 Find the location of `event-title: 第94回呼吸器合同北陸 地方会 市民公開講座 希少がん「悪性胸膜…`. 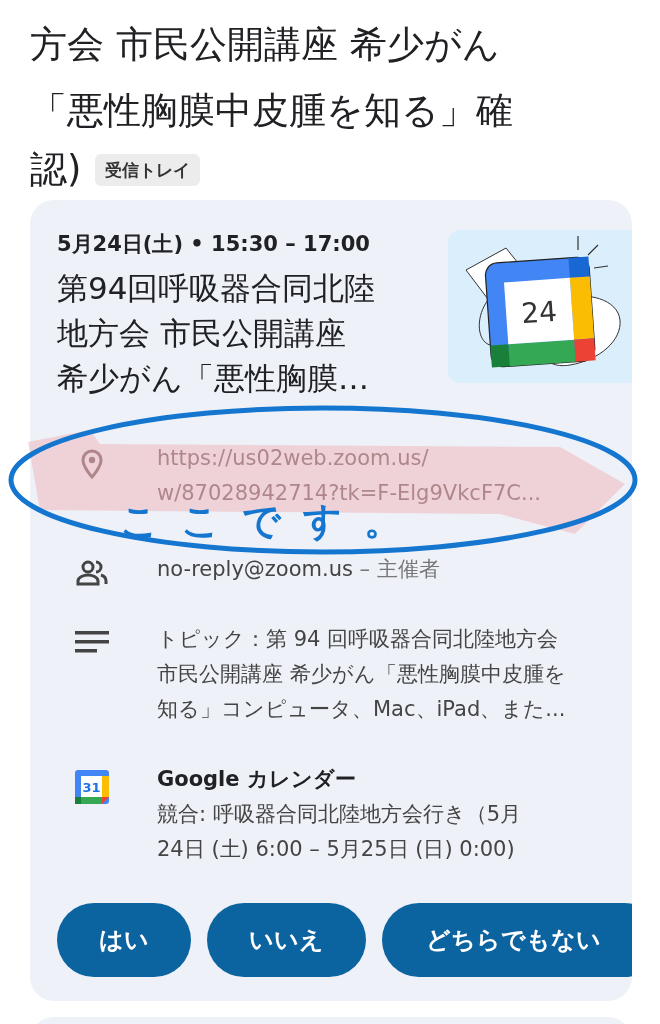

event-title: 第94回呼吸器合同北陸 地方会 市民公開講座 希少がん「悪性胸膜… is located at coordinates (216, 333).